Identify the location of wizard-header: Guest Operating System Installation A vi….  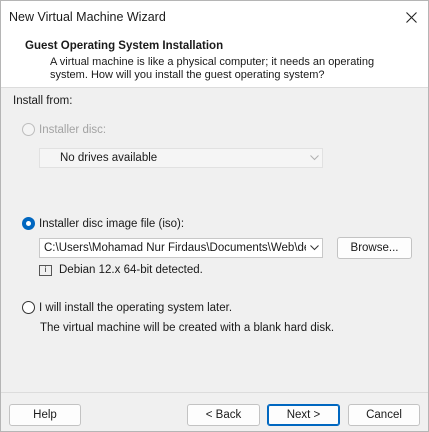
(214, 60).